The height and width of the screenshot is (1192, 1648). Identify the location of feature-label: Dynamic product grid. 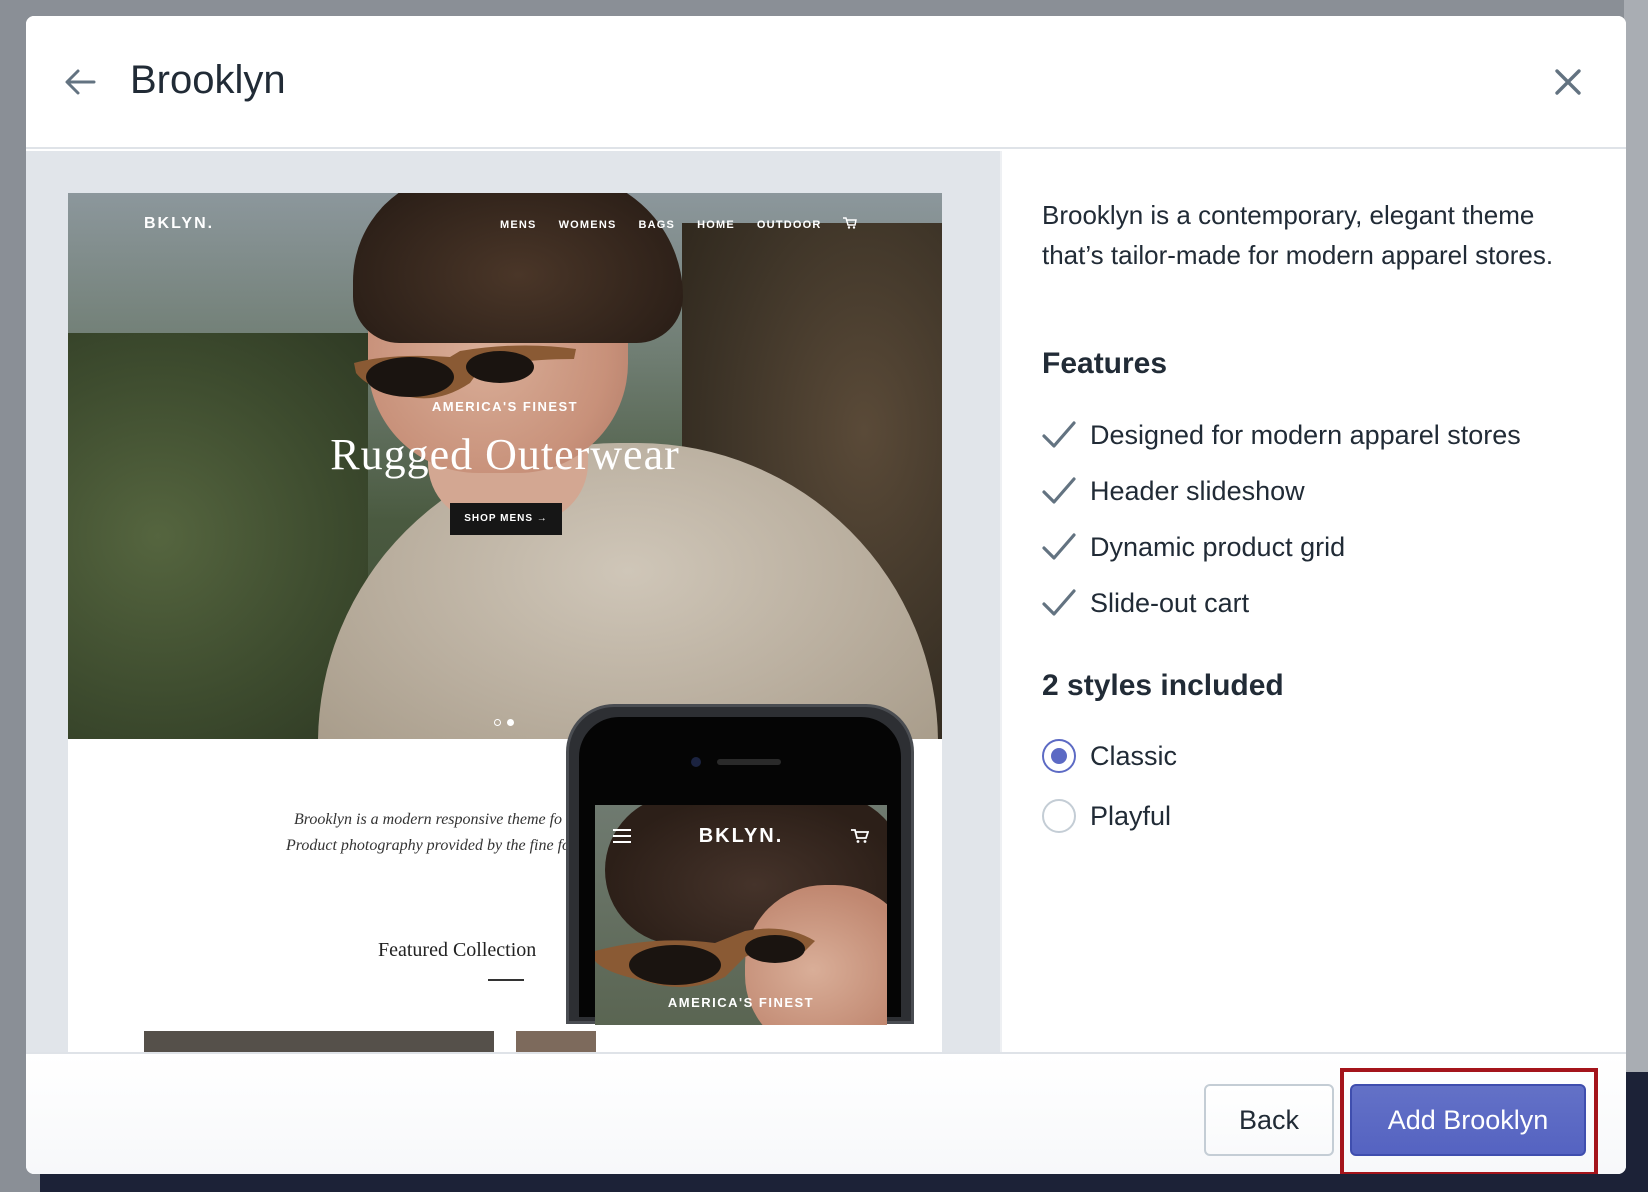
(1218, 546).